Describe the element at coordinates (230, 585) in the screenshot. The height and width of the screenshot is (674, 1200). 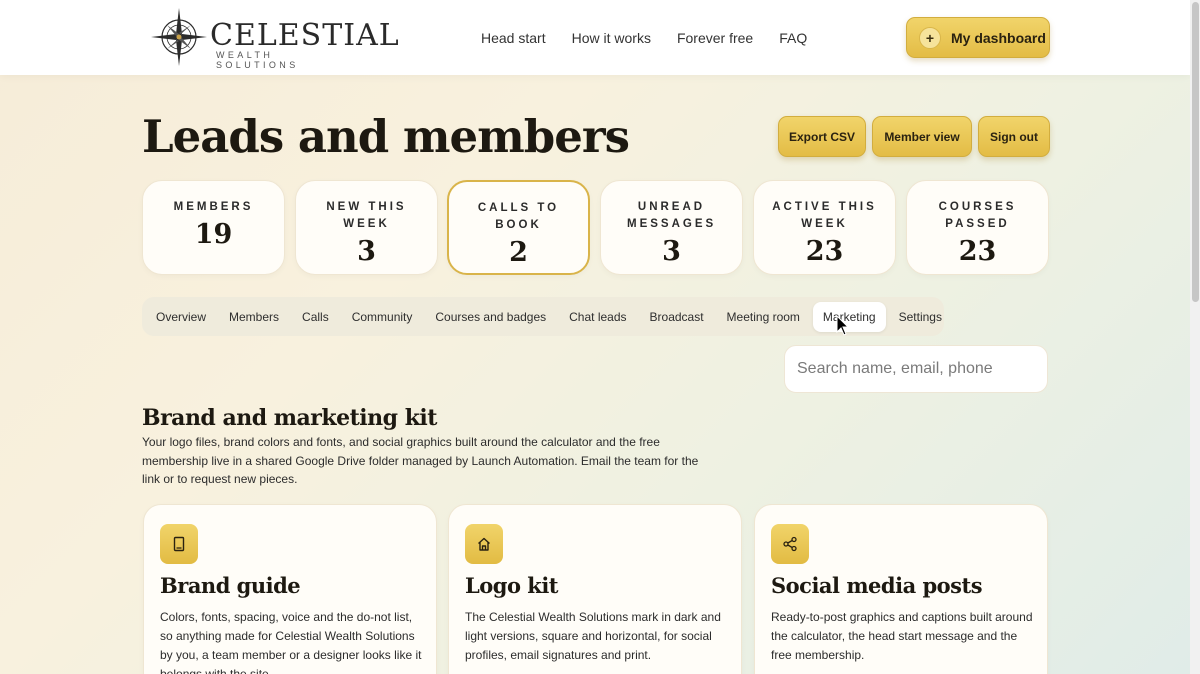
I see `card-title: Brand guide` at that location.